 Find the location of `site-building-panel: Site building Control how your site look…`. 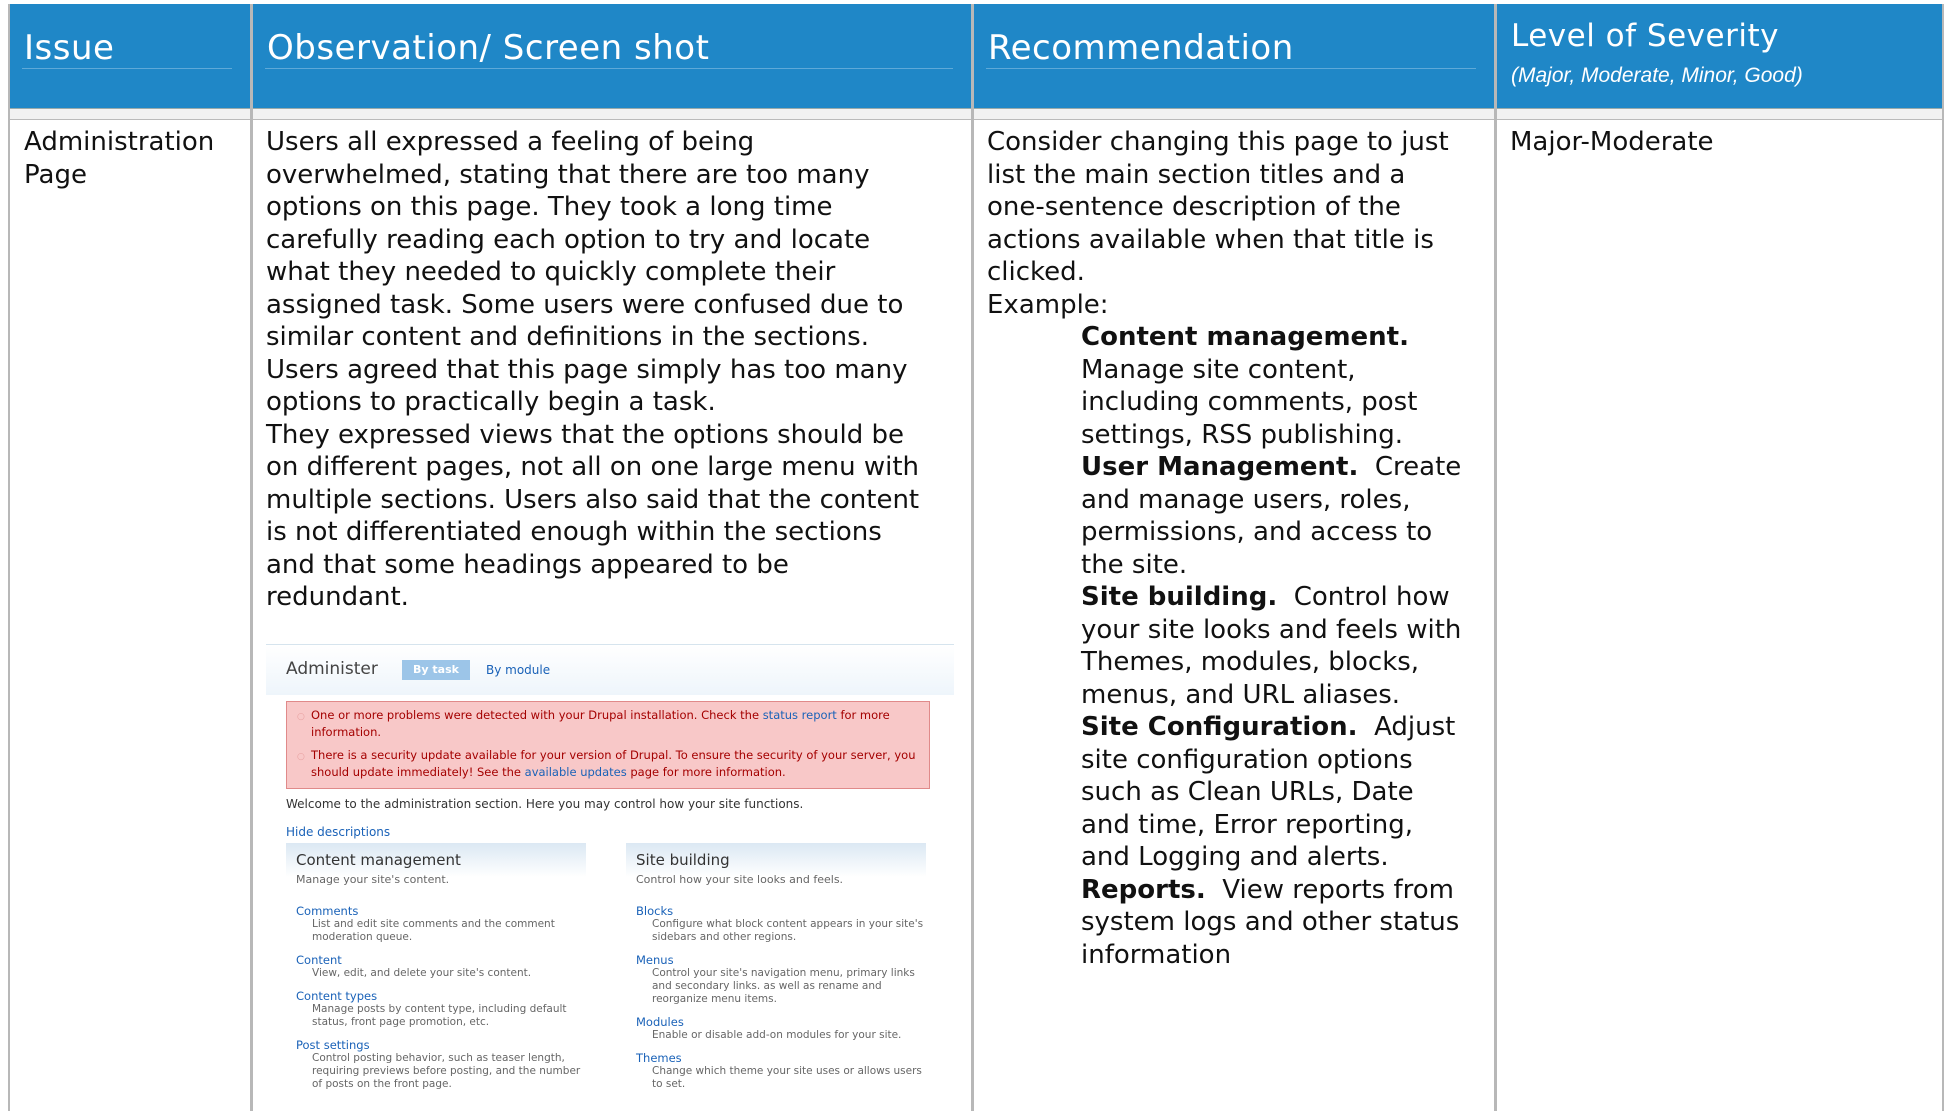

site-building-panel: Site building Control how your site look… is located at coordinates (776, 966).